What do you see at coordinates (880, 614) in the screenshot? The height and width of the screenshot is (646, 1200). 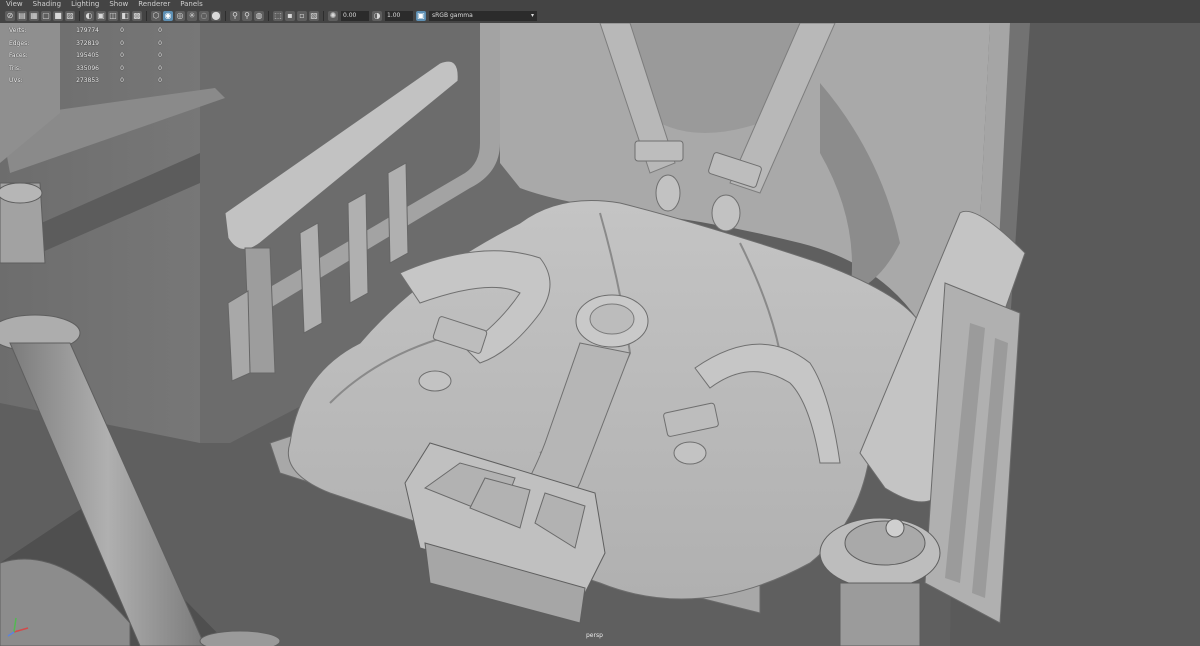 I see `right-knob-column` at bounding box center [880, 614].